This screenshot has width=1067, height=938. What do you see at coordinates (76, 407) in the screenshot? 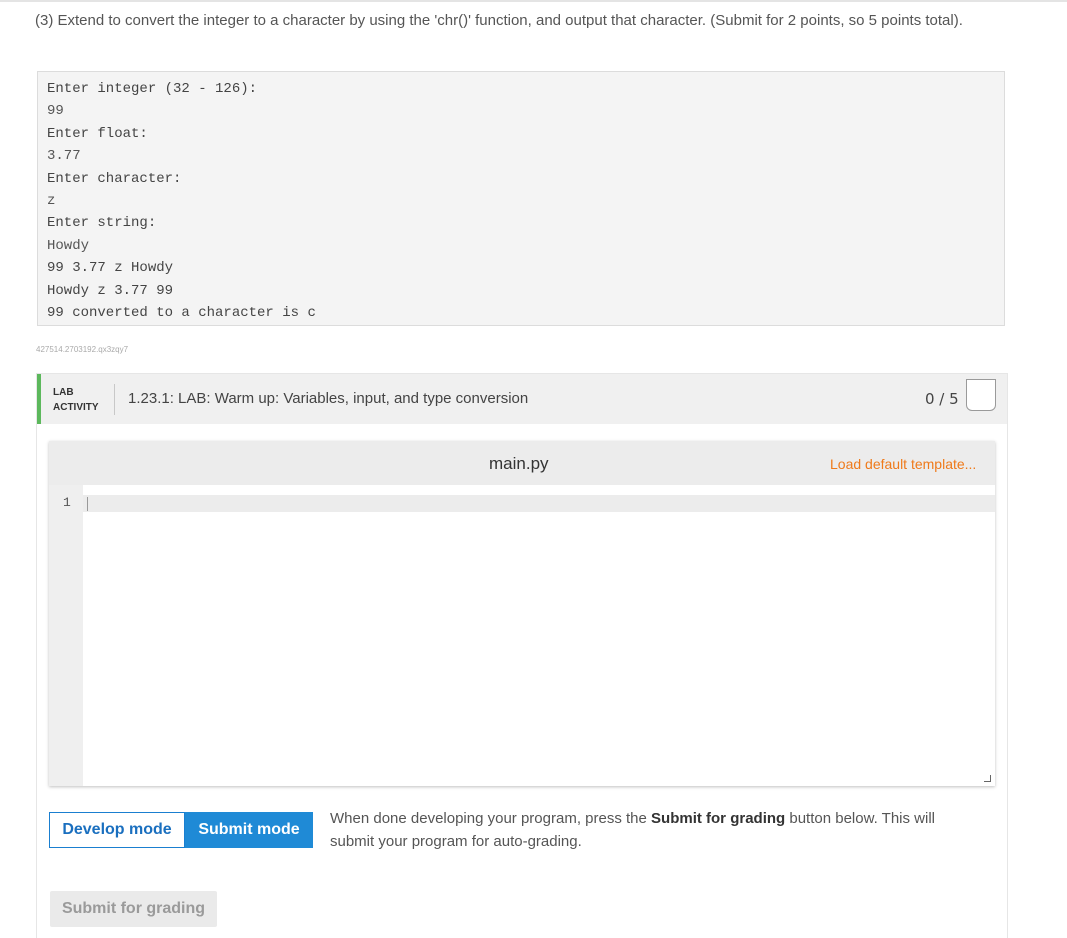
I see `lab-type-line2: ACTIVITY` at bounding box center [76, 407].